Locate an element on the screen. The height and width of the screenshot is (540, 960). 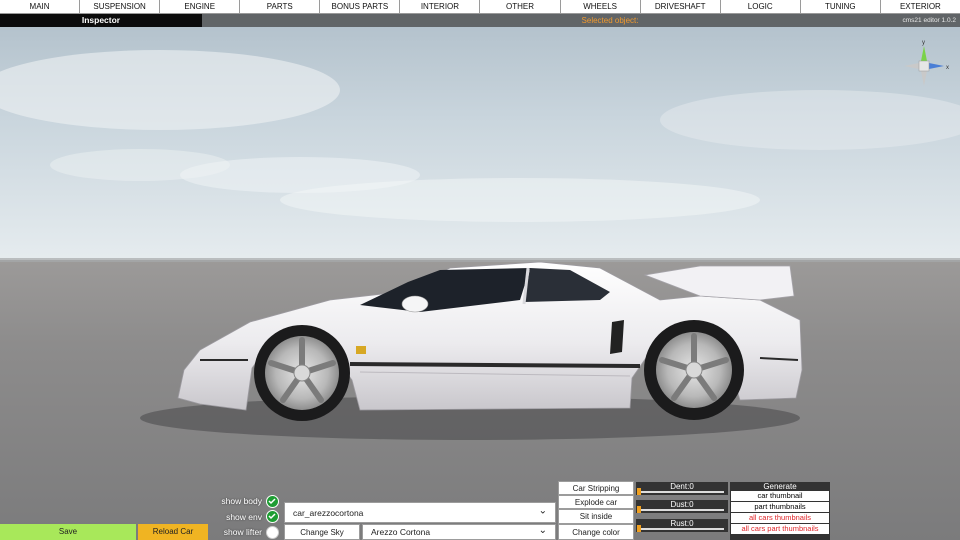
selected-object-label: Selected object: is located at coordinates (610, 20).